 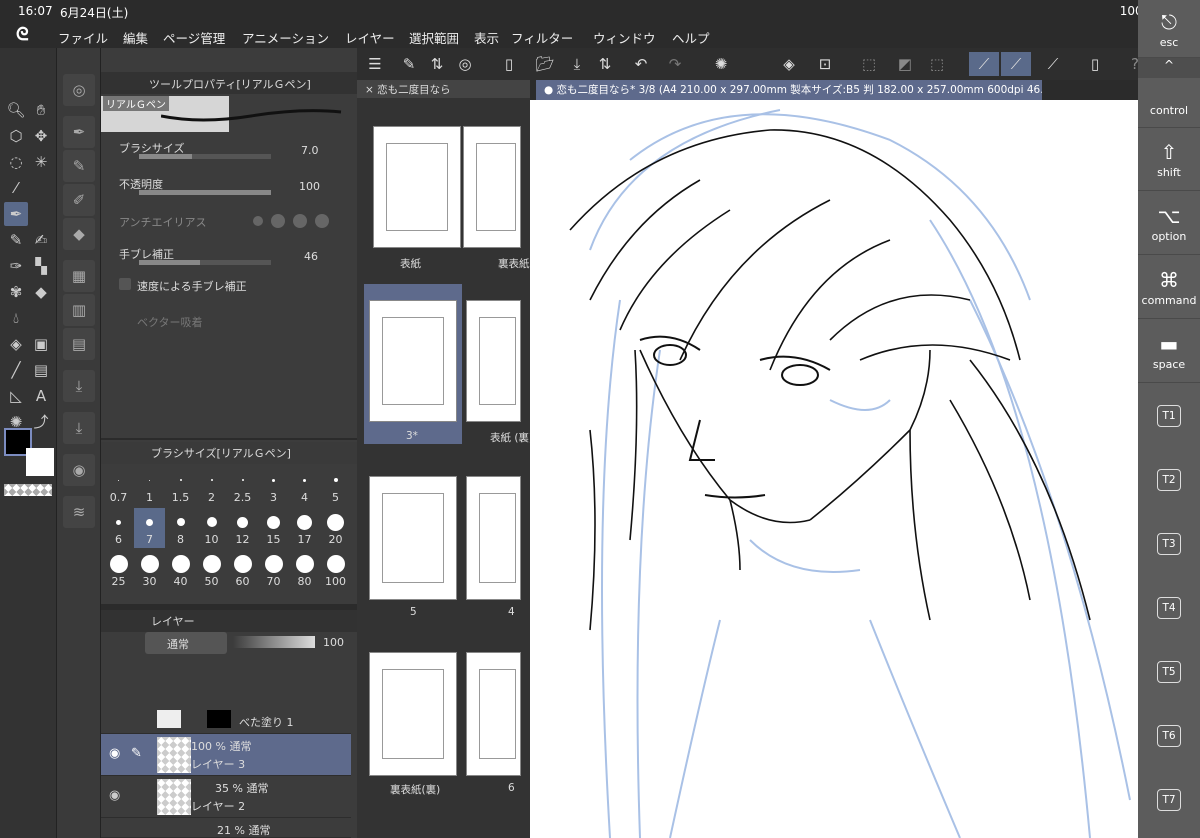 What do you see at coordinates (1169, 736) in the screenshot?
I see `t6-key: T6` at bounding box center [1169, 736].